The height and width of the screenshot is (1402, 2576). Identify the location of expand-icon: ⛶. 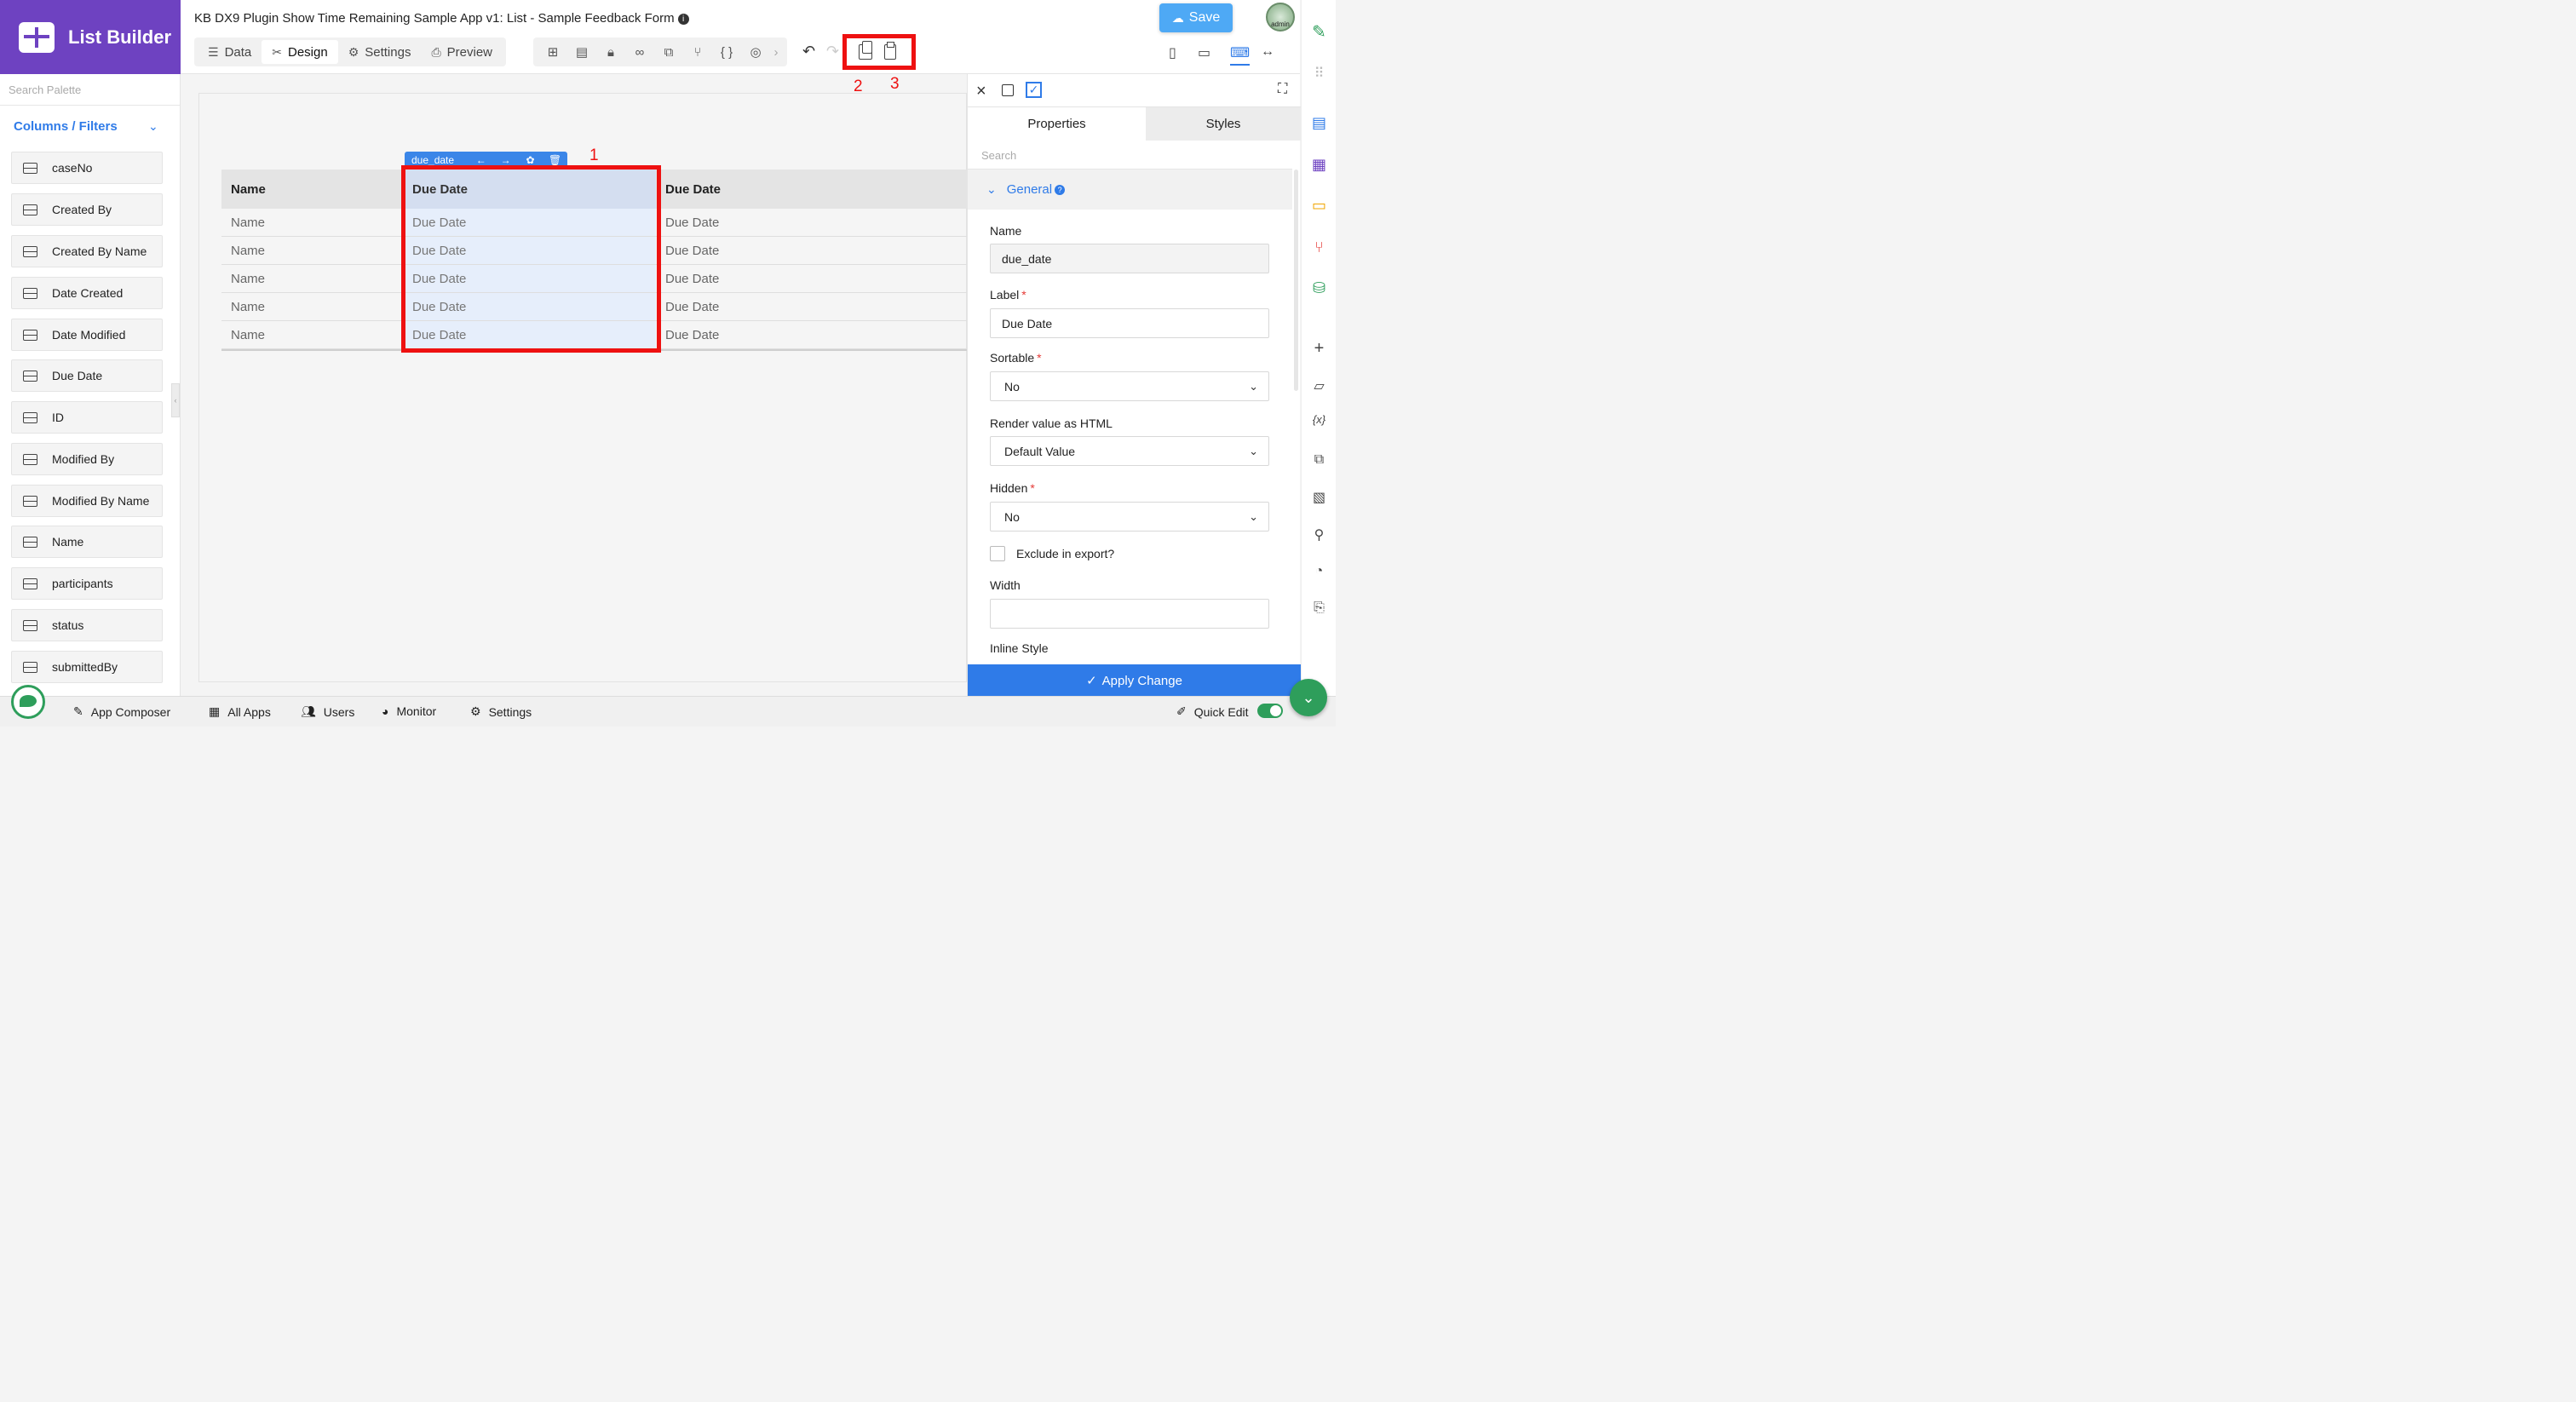
(1283, 89).